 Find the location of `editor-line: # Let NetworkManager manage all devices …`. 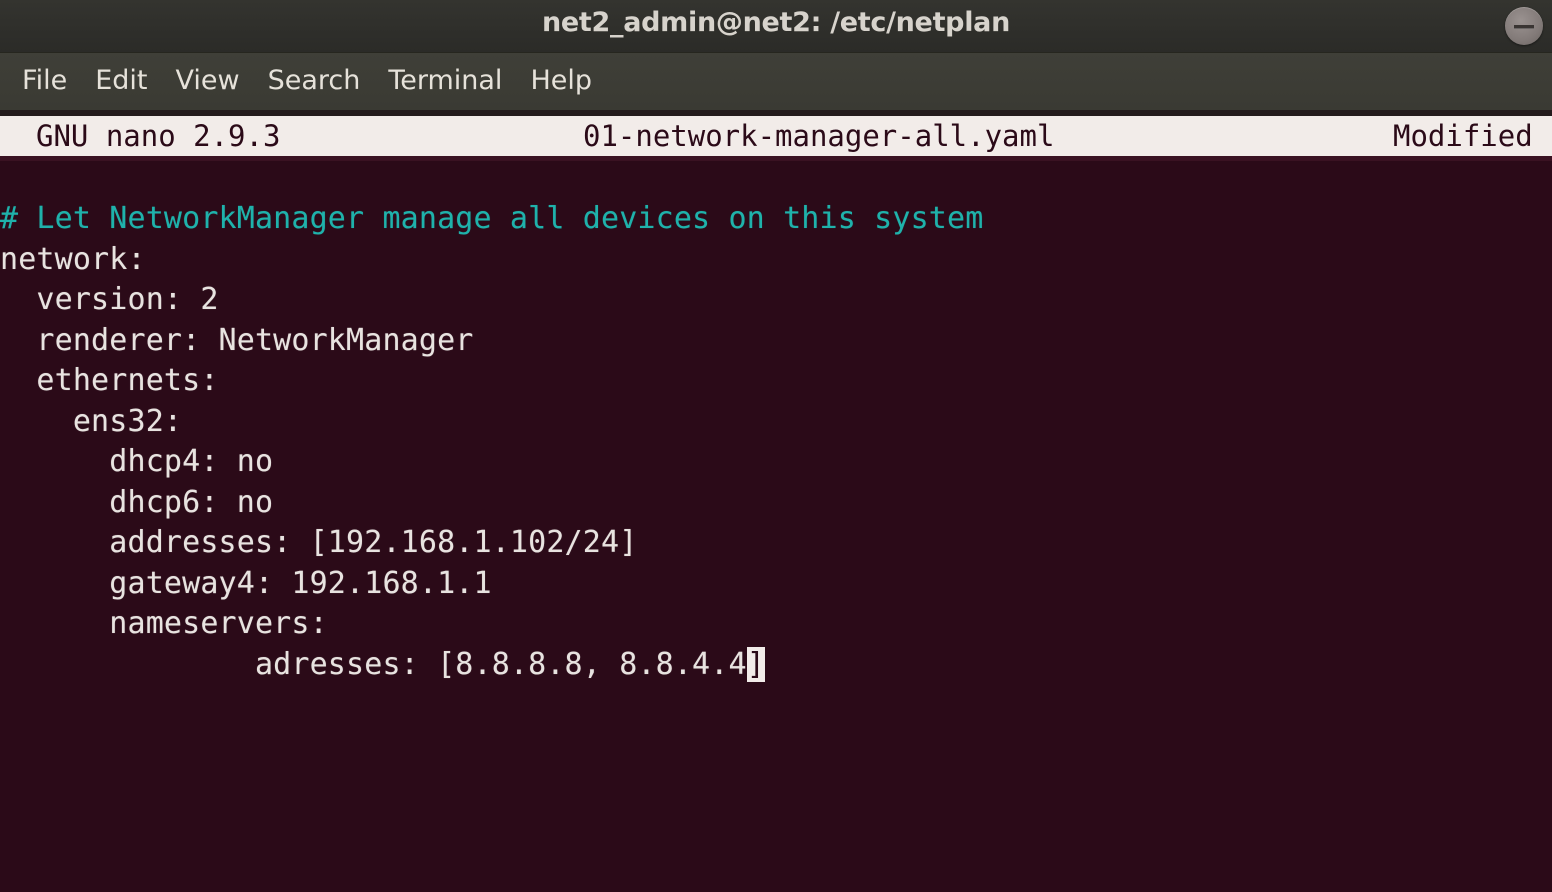

editor-line: # Let NetworkManager manage all devices … is located at coordinates (491, 219).